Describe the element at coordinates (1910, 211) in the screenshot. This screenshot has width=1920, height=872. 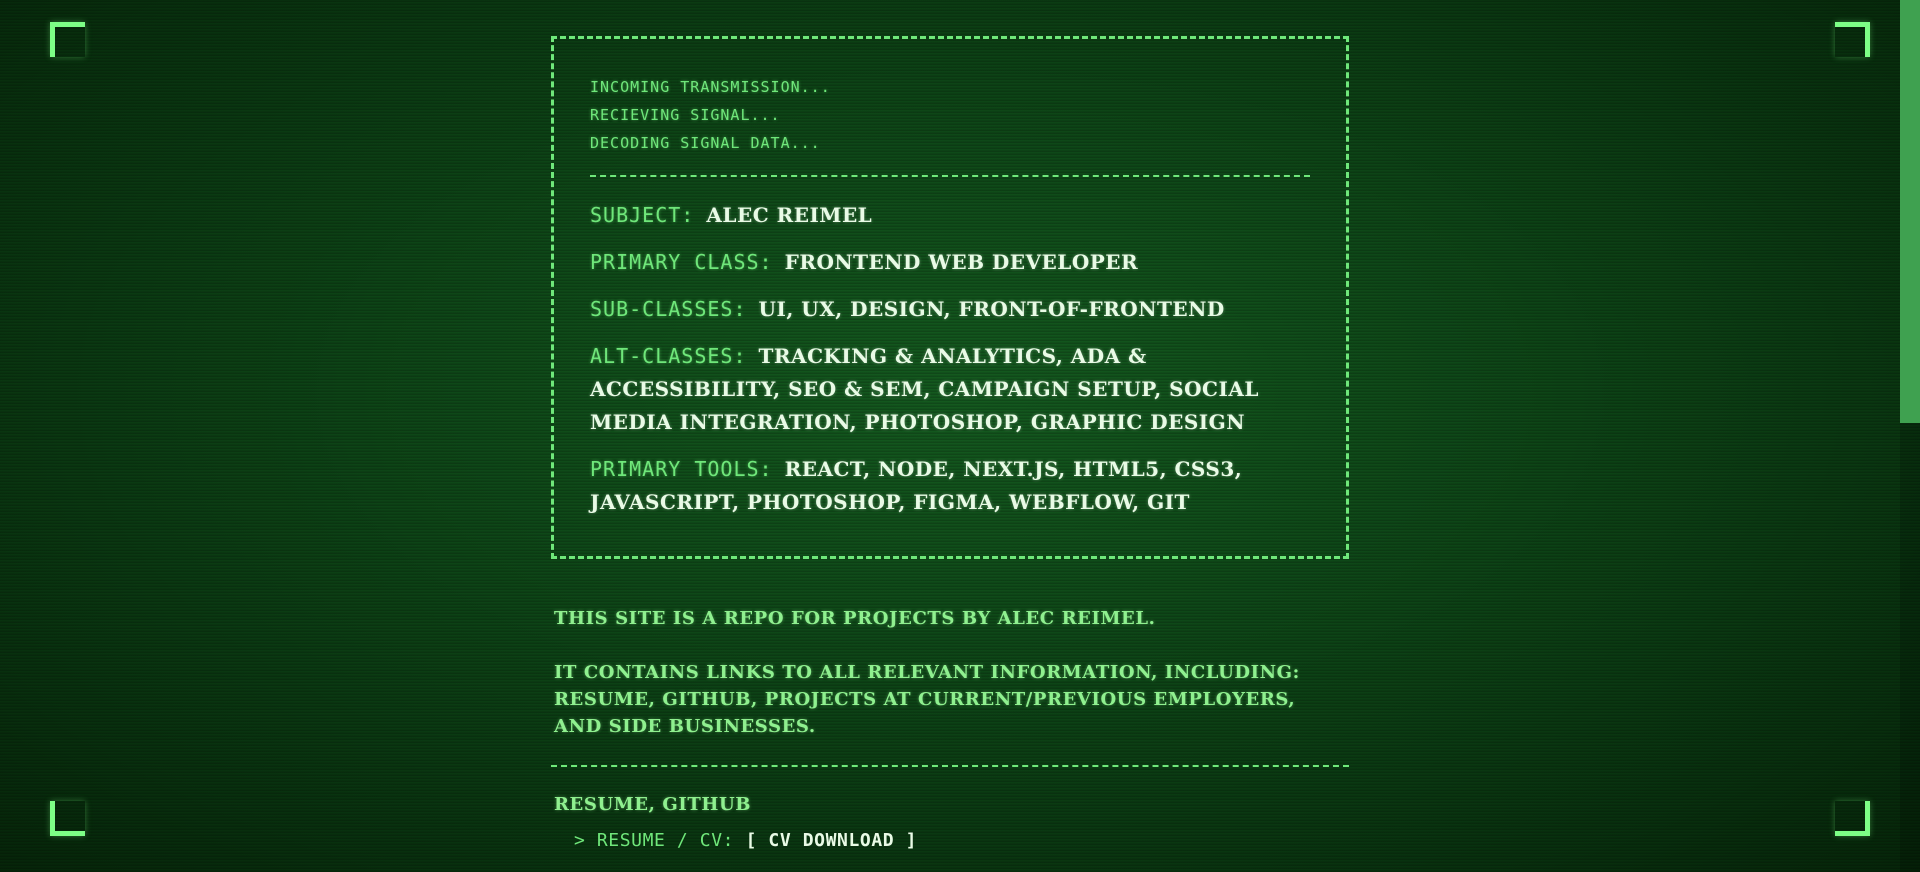
I see `scrollbar-thumb` at that location.